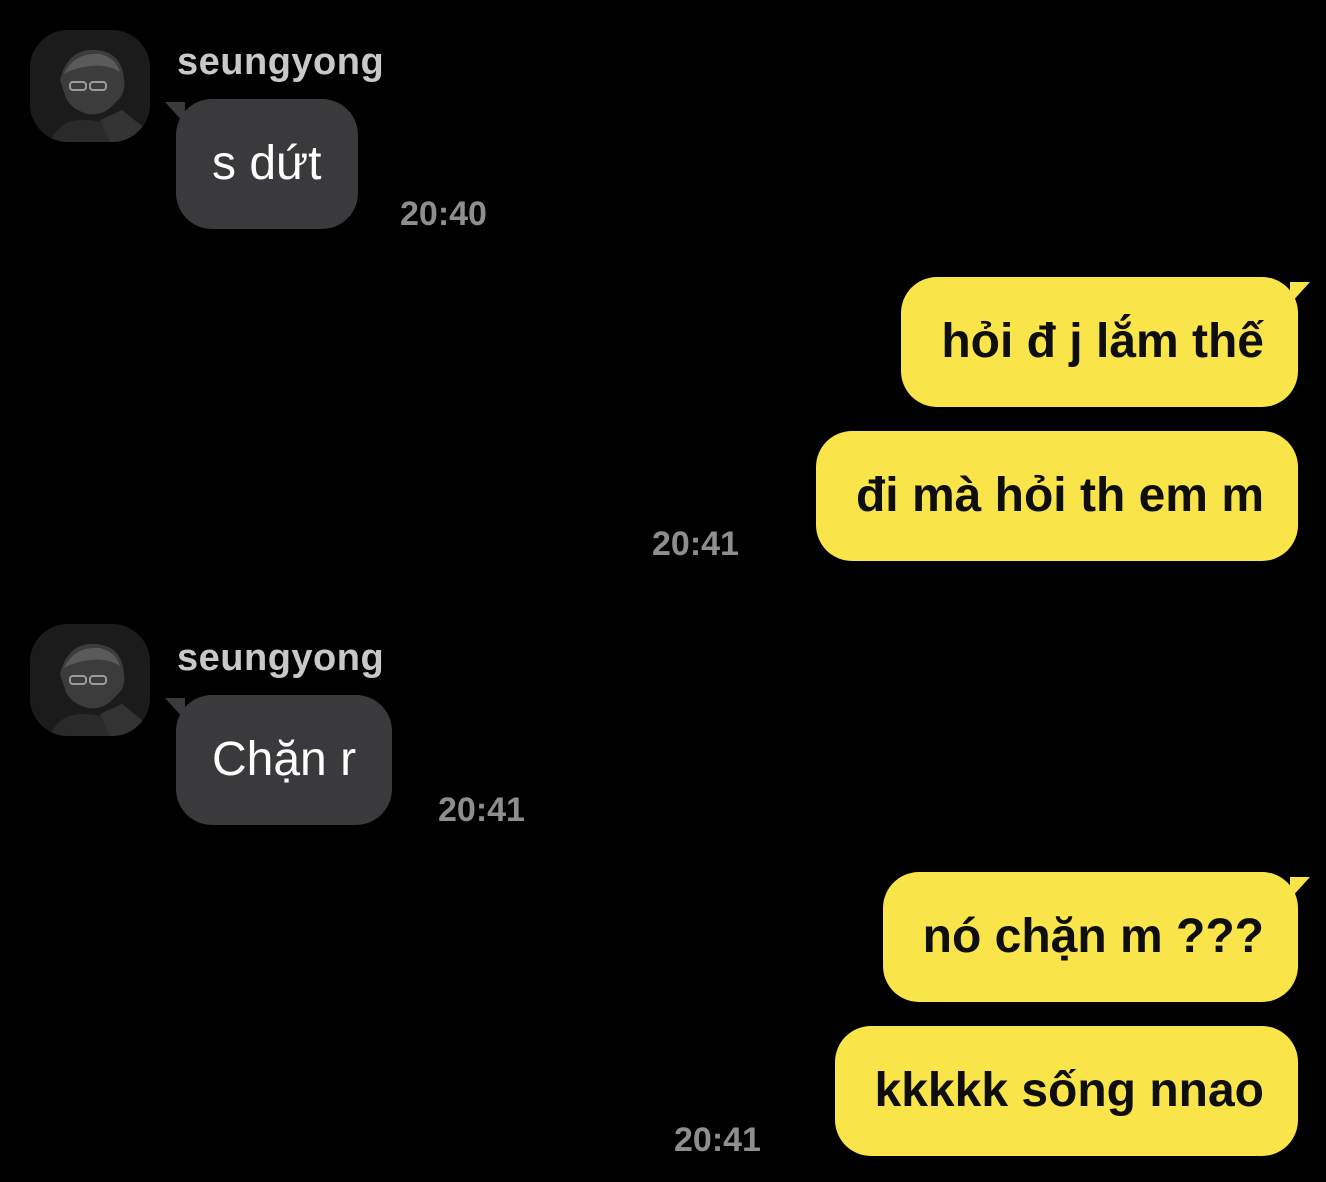 This screenshot has height=1182, width=1326. What do you see at coordinates (1099, 342) in the screenshot?
I see `outgoing-message-bubble: hỏi đ j lắm thế` at bounding box center [1099, 342].